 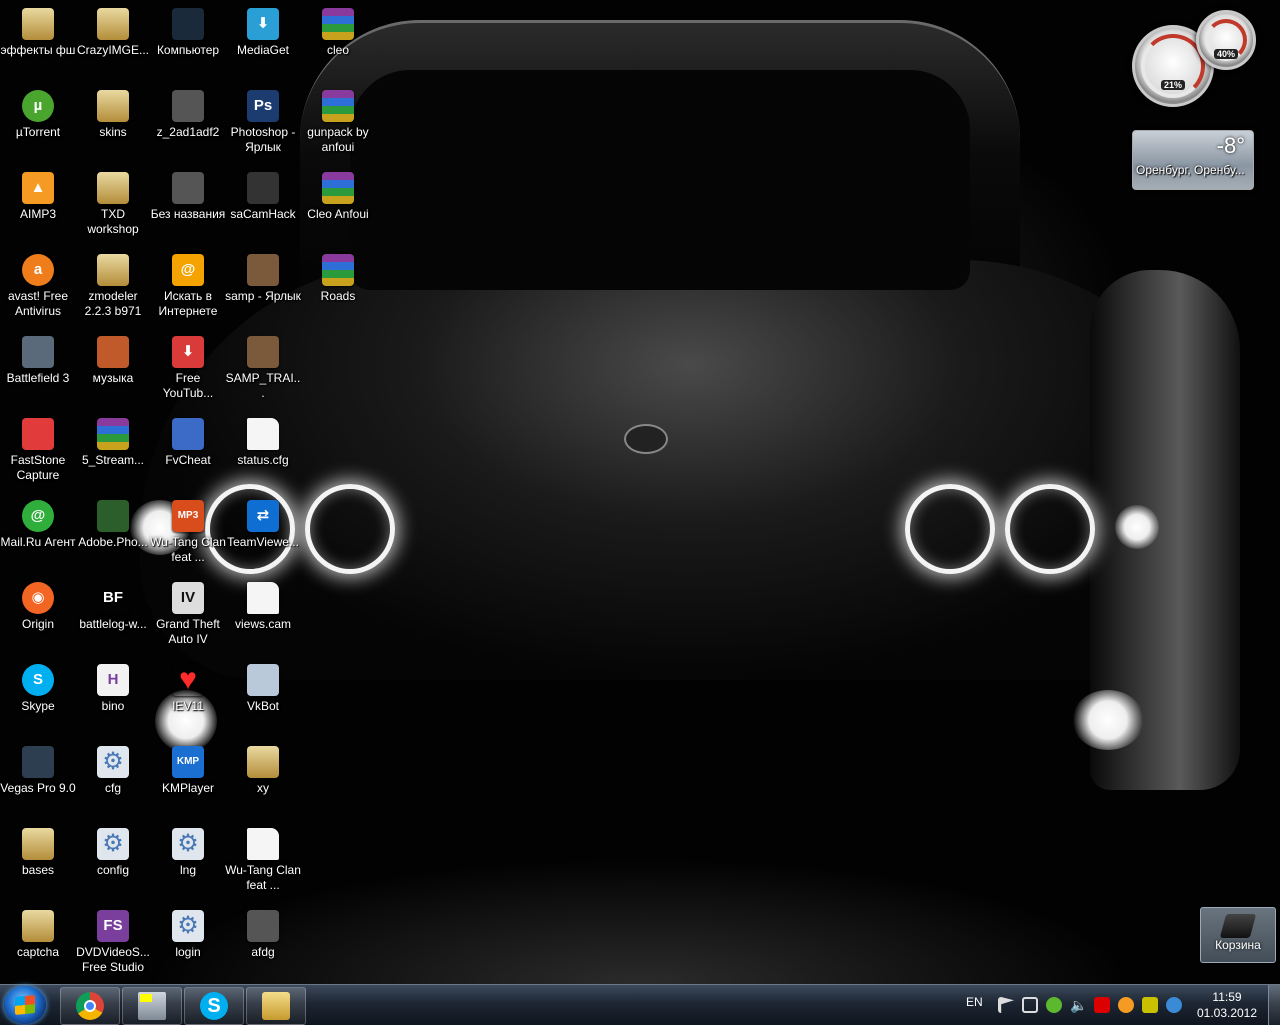 What do you see at coordinates (1238, 926) in the screenshot?
I see `recycle-bin-icon` at bounding box center [1238, 926].